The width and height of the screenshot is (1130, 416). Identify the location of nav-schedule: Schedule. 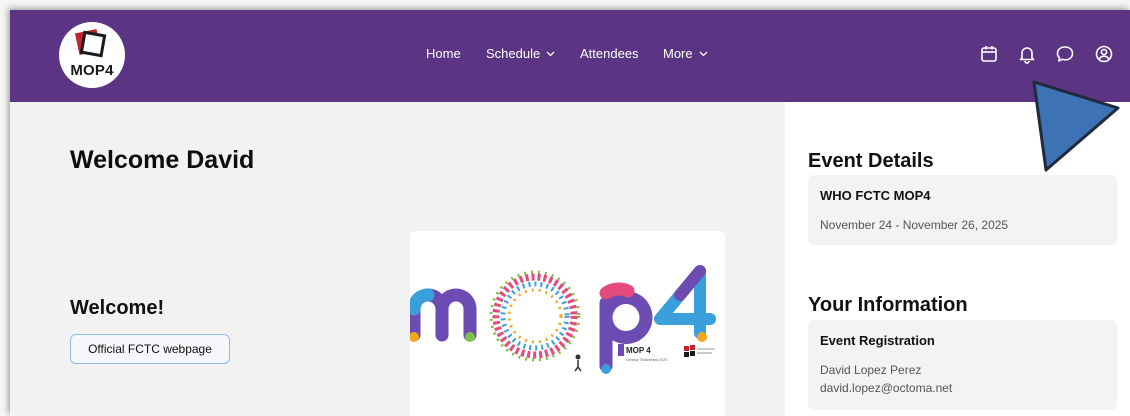
(520, 53).